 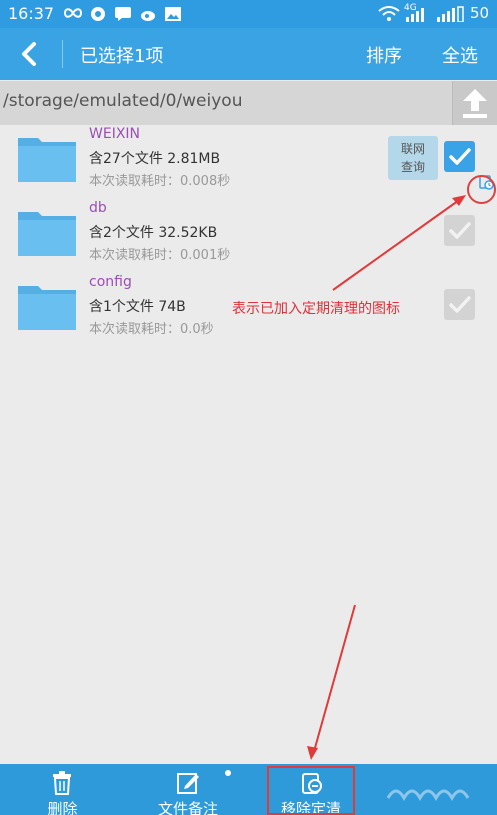 What do you see at coordinates (450, 14) in the screenshot?
I see `signal-bars-2-icon` at bounding box center [450, 14].